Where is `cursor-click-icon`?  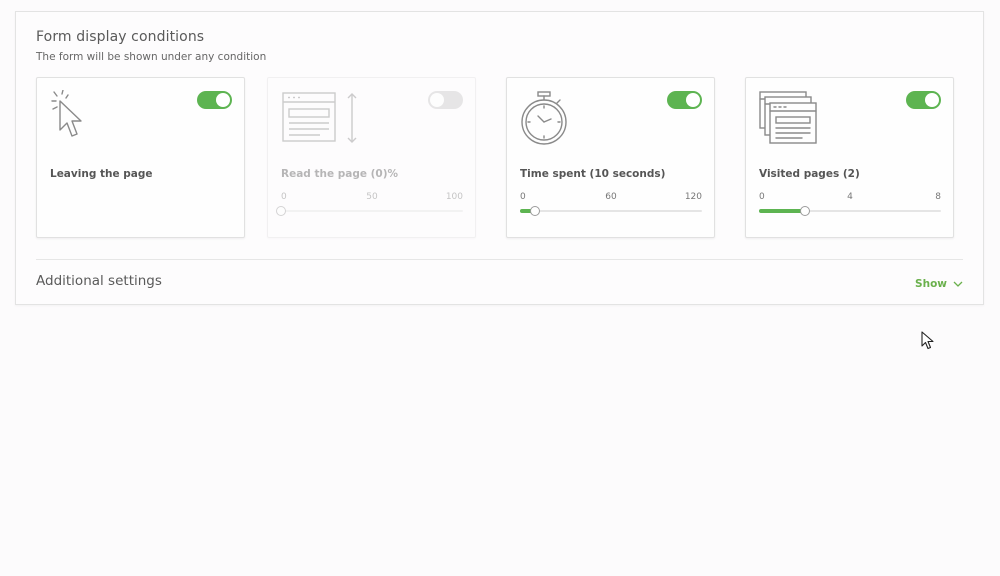 cursor-click-icon is located at coordinates (69, 120).